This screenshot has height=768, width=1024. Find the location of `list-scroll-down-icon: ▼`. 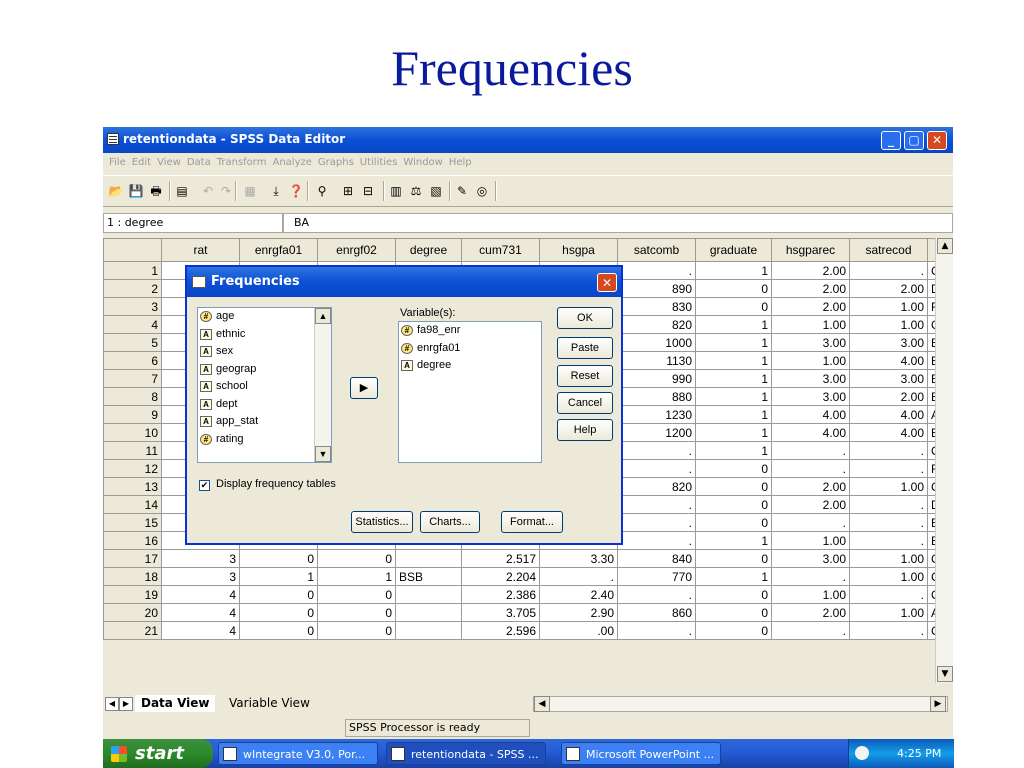

list-scroll-down-icon: ▼ is located at coordinates (323, 454).